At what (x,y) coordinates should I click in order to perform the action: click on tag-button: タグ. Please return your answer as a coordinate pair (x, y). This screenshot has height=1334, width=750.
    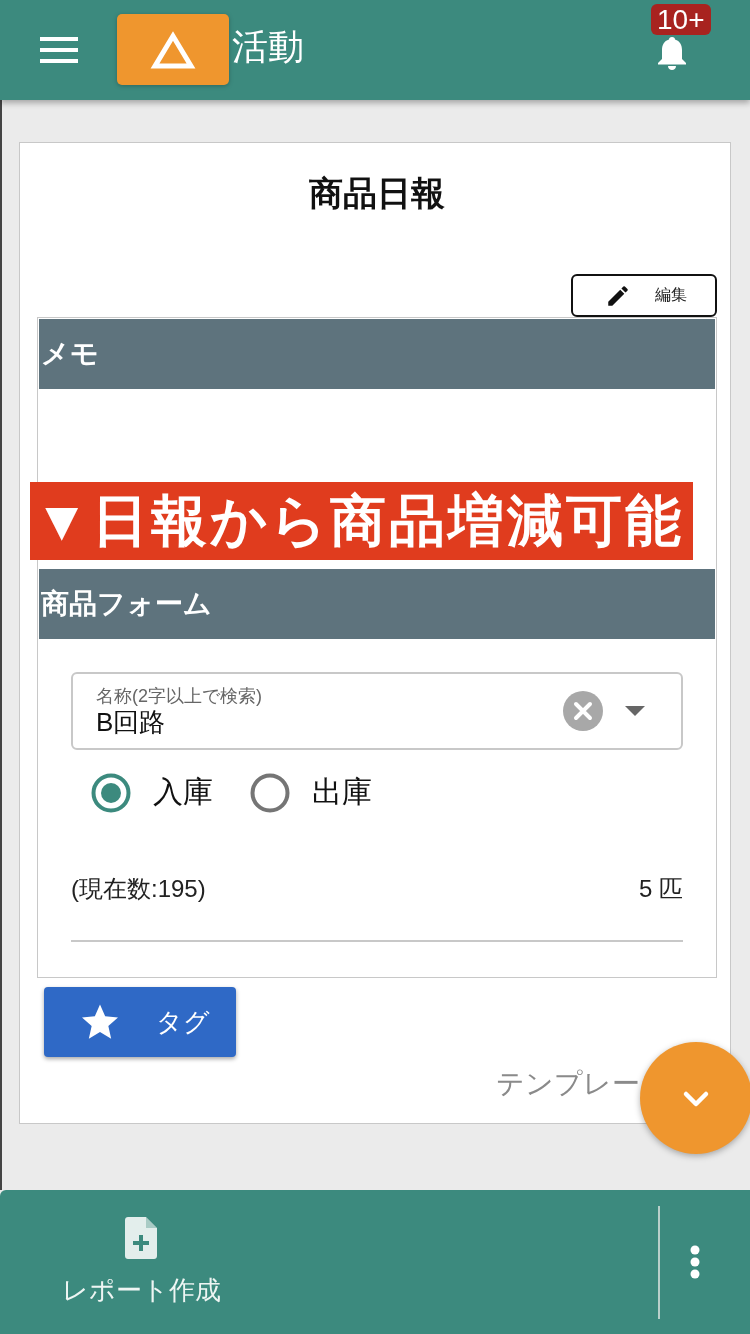
    Looking at the image, I should click on (140, 1022).